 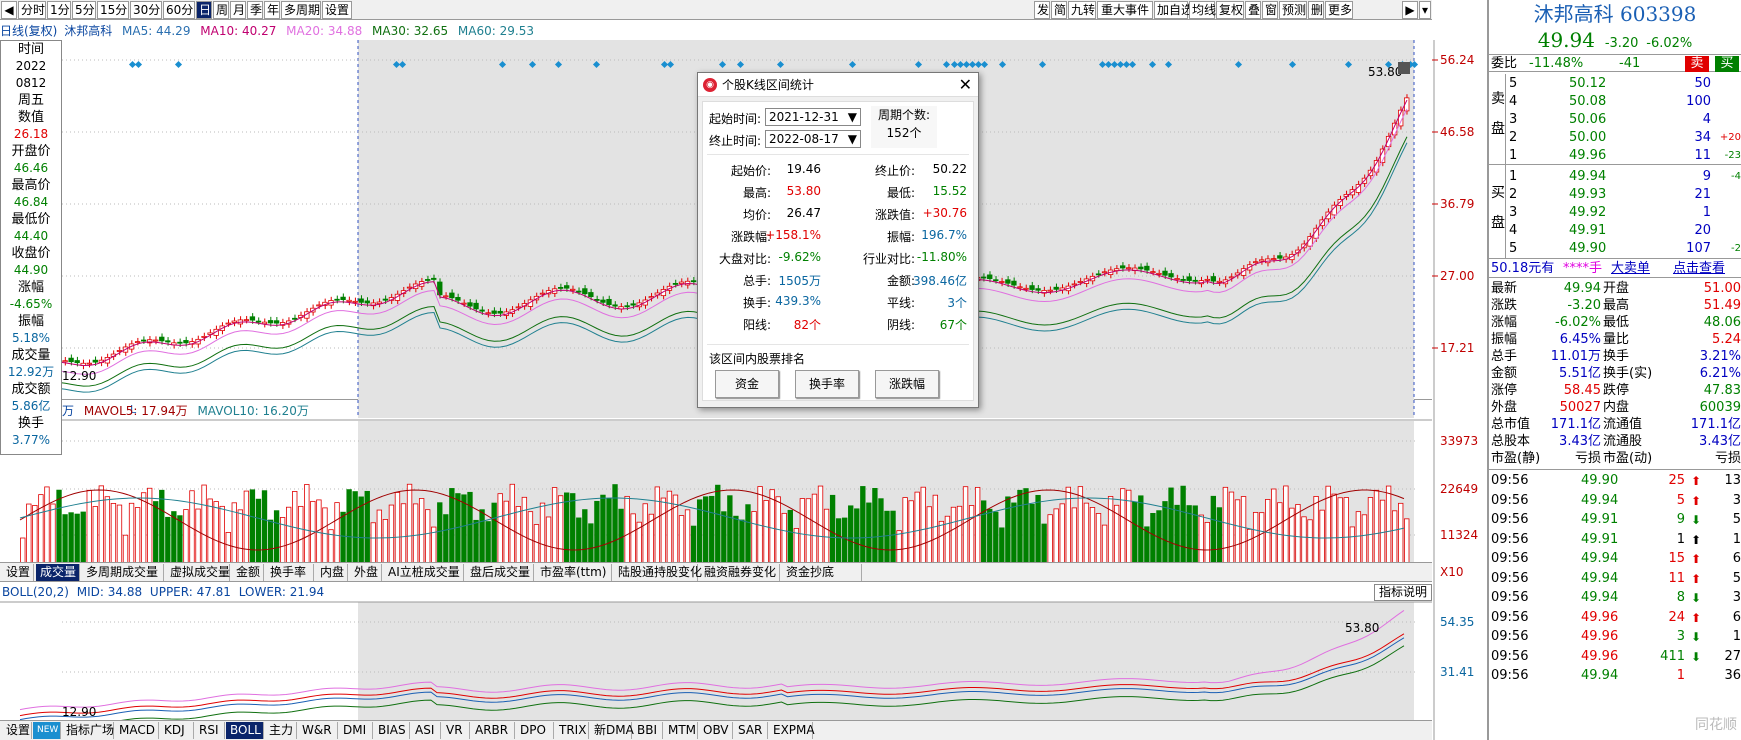 I want to click on bottom-tab-1: NEW, so click(x=47, y=730).